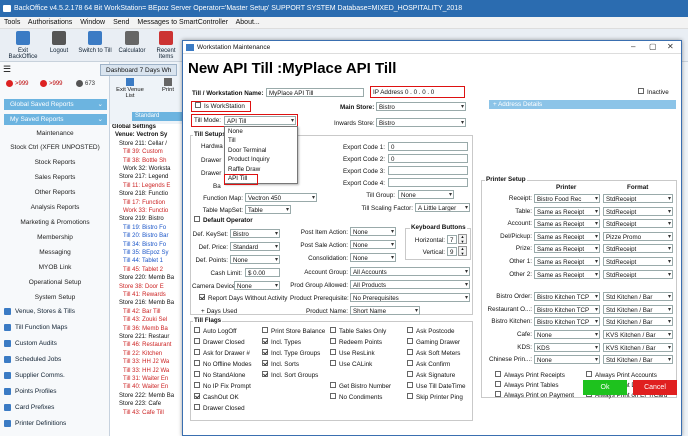  Describe the element at coordinates (432, 92) in the screenshot. I see `ip-address-input: 0 . 0 . 0 . 0` at that location.